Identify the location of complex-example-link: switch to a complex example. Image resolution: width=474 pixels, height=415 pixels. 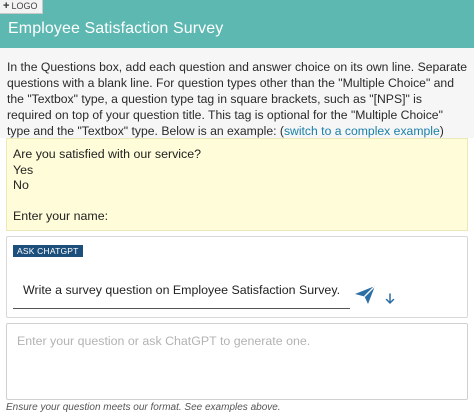
(362, 131).